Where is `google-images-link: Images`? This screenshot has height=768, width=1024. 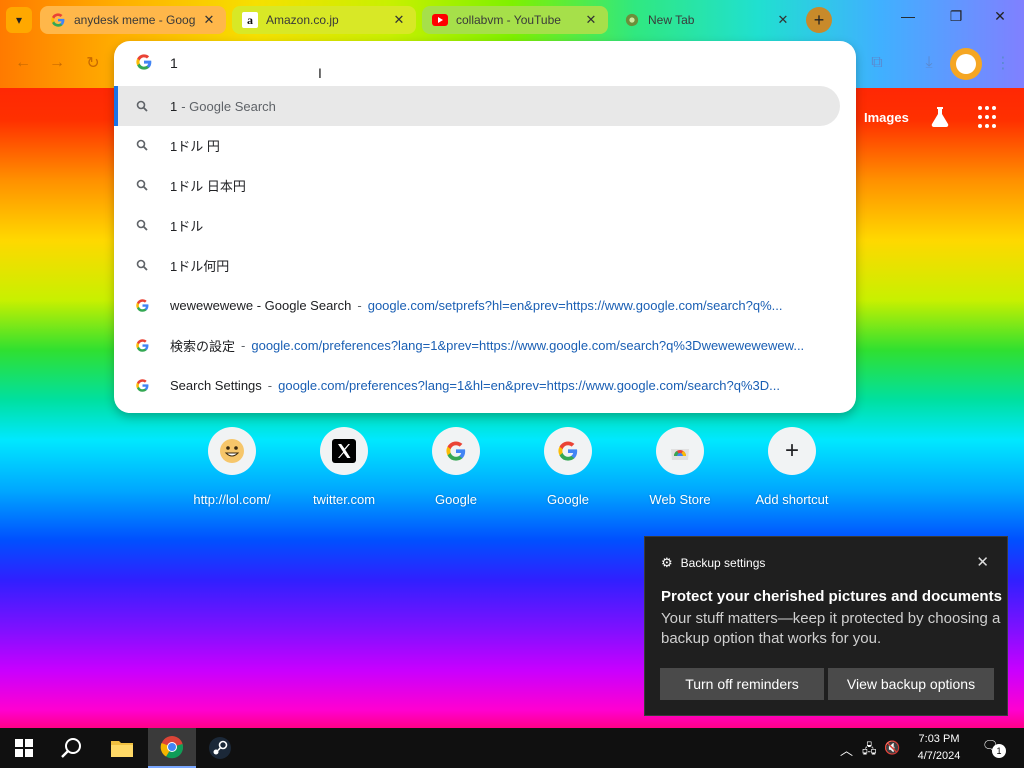 google-images-link: Images is located at coordinates (886, 117).